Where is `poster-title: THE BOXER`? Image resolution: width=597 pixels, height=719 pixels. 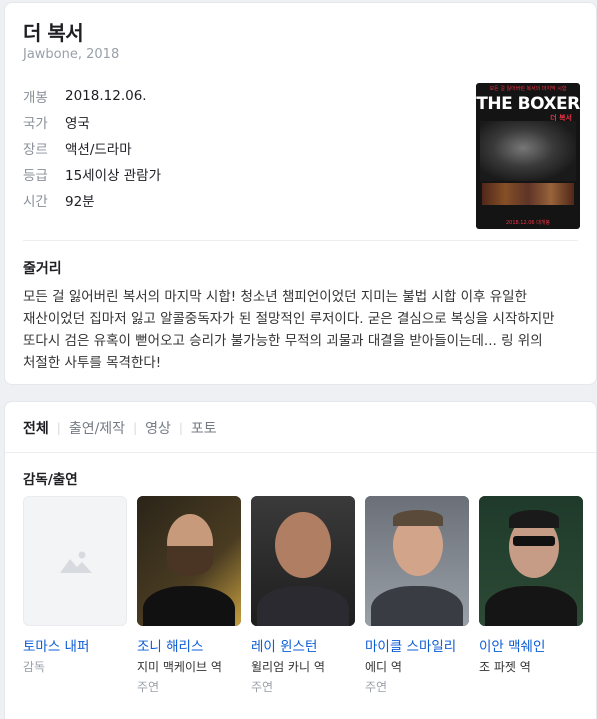 poster-title: THE BOXER is located at coordinates (528, 104).